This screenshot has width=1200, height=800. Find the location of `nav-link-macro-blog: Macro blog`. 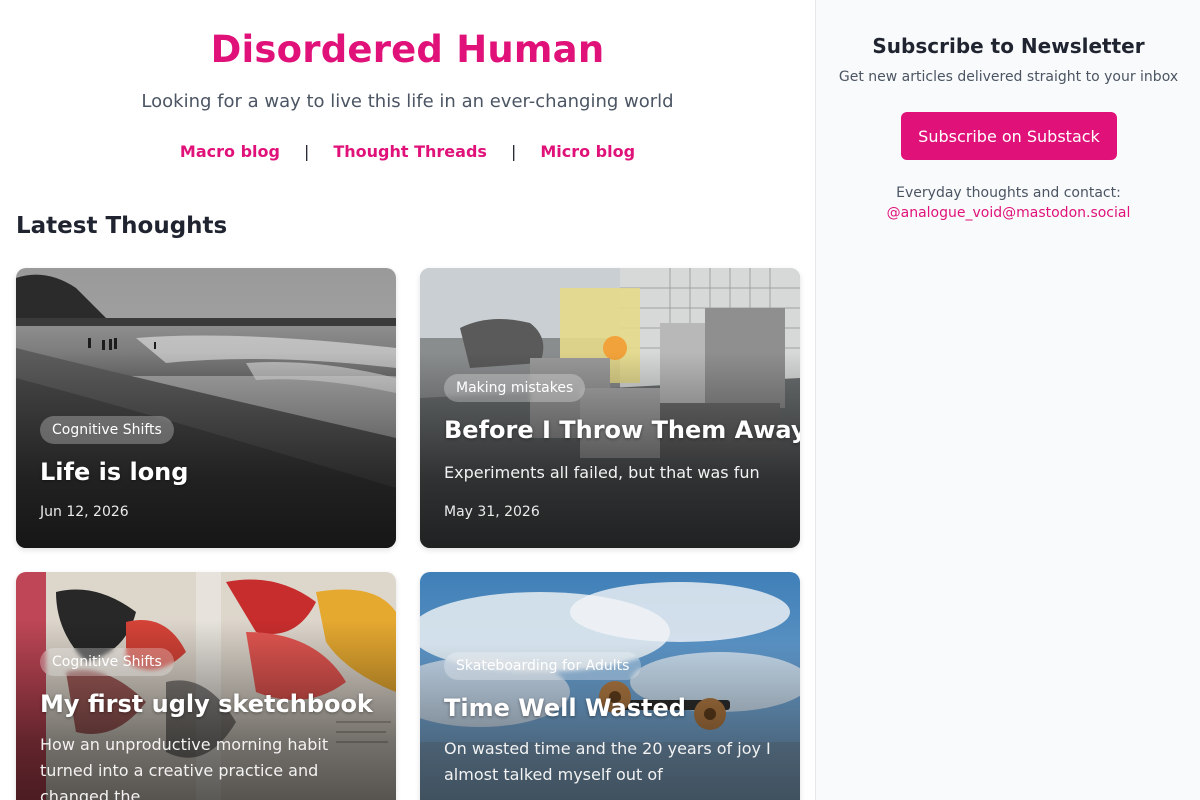

nav-link-macro-blog: Macro blog is located at coordinates (230, 151).